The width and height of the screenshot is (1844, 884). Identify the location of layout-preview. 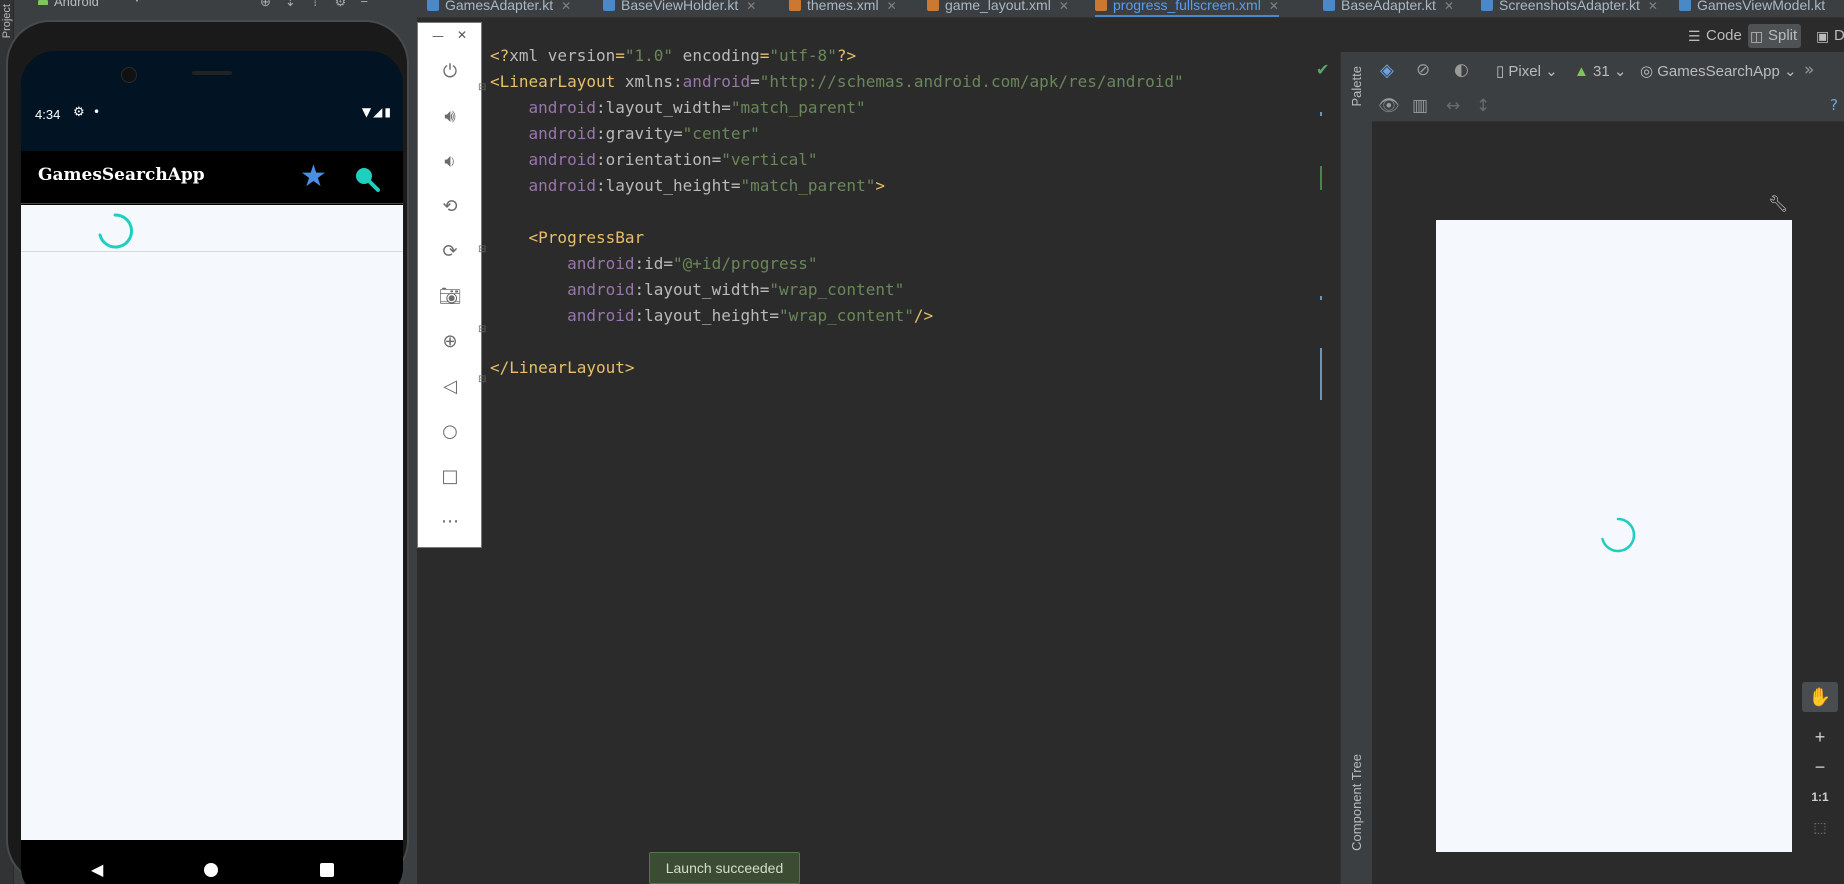
(1614, 536).